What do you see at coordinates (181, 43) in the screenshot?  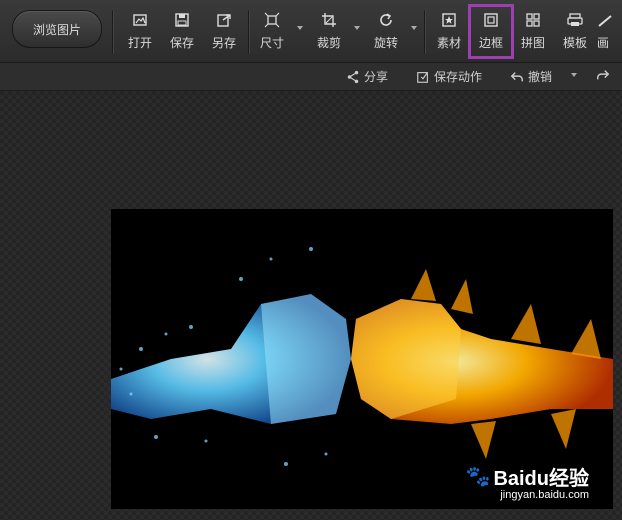 I see `save-label: 保存` at bounding box center [181, 43].